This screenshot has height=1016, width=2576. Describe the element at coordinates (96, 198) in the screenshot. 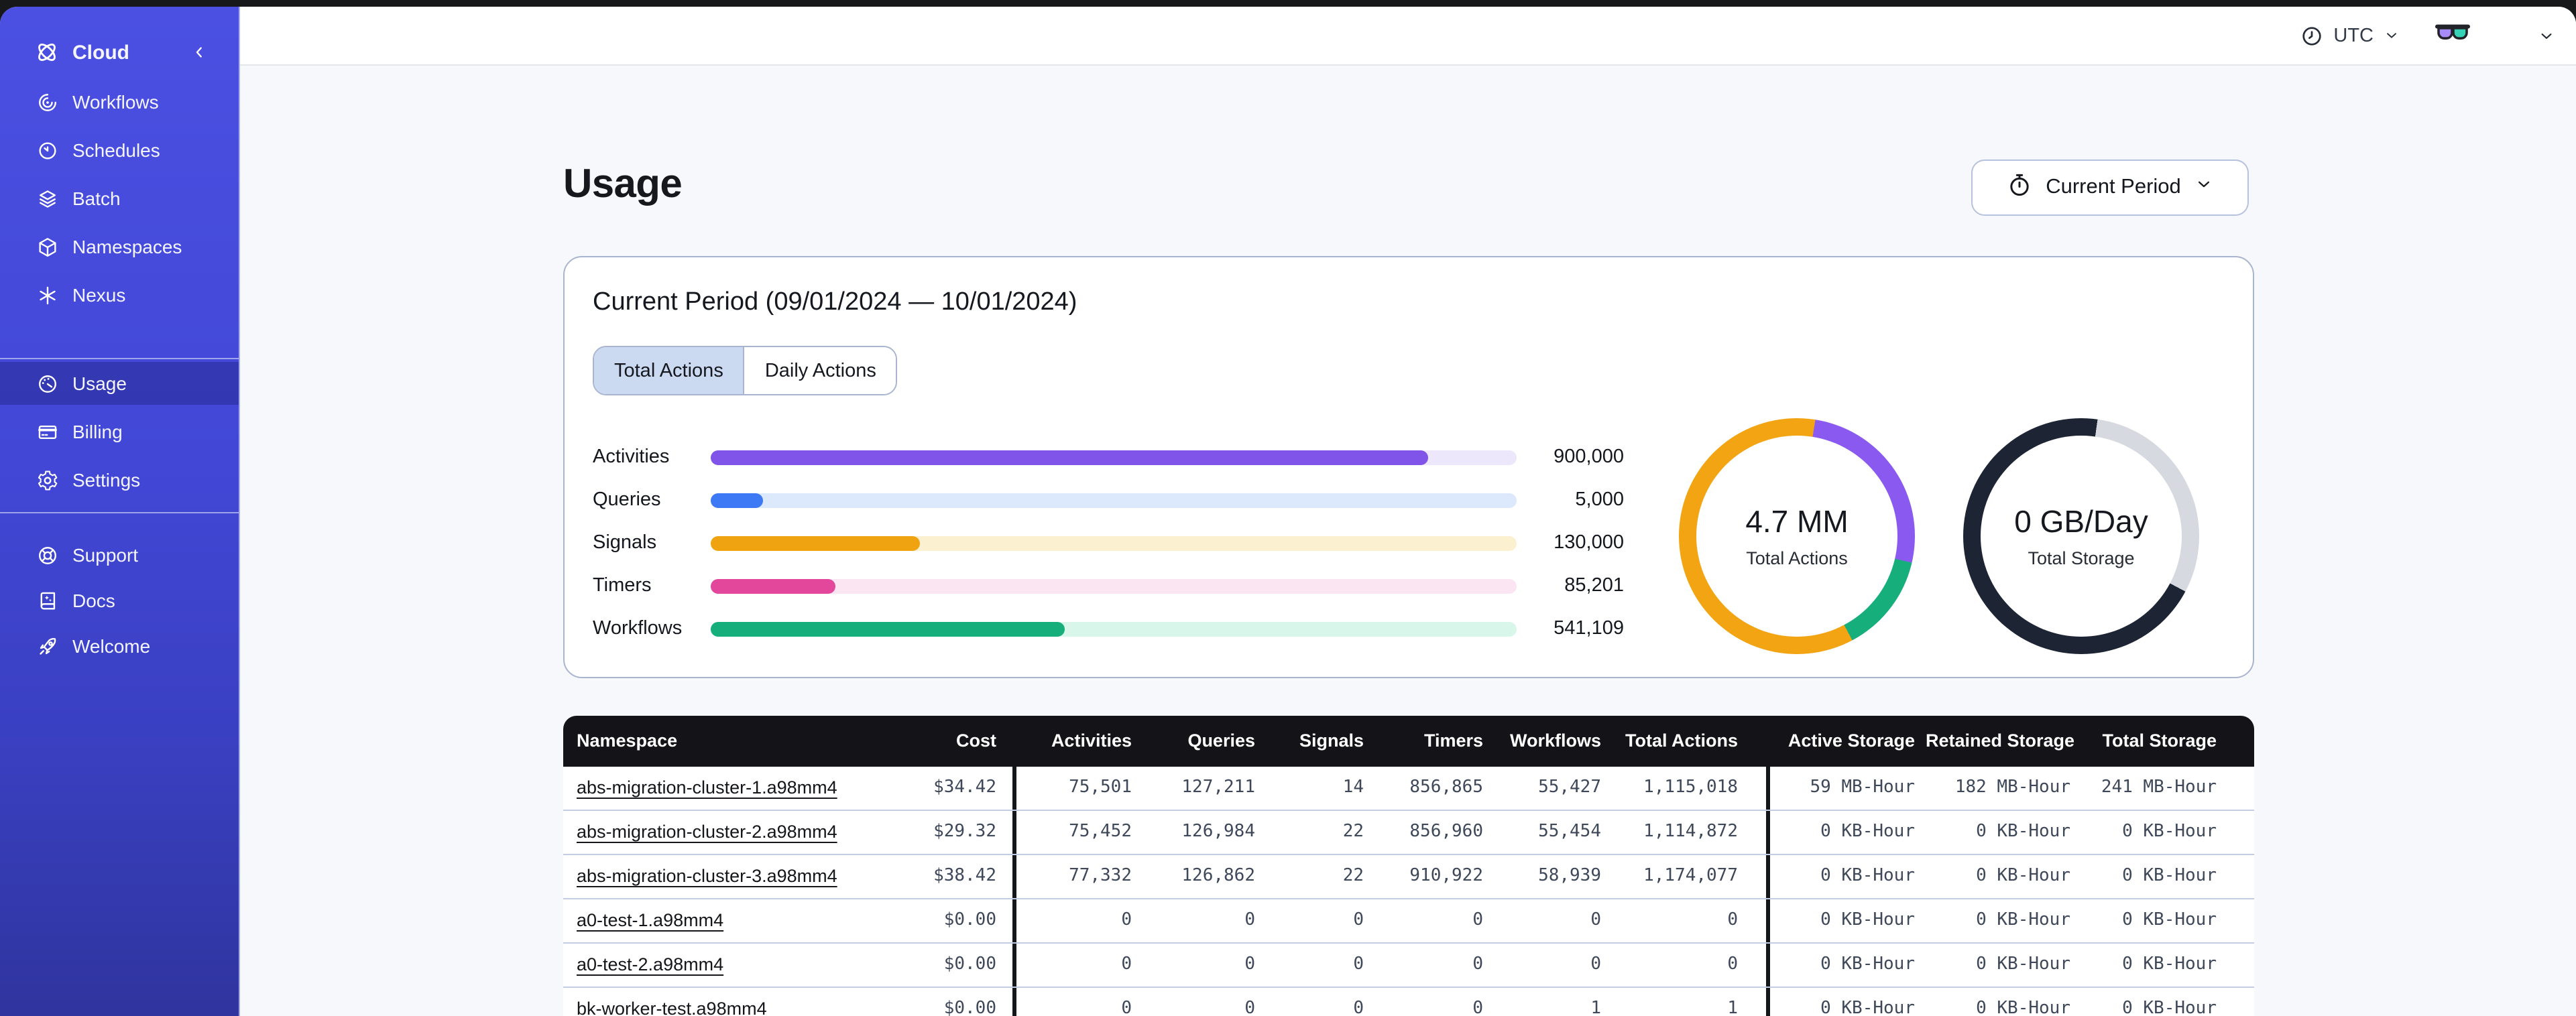

I see `sidebar-item-label: Batch` at that location.